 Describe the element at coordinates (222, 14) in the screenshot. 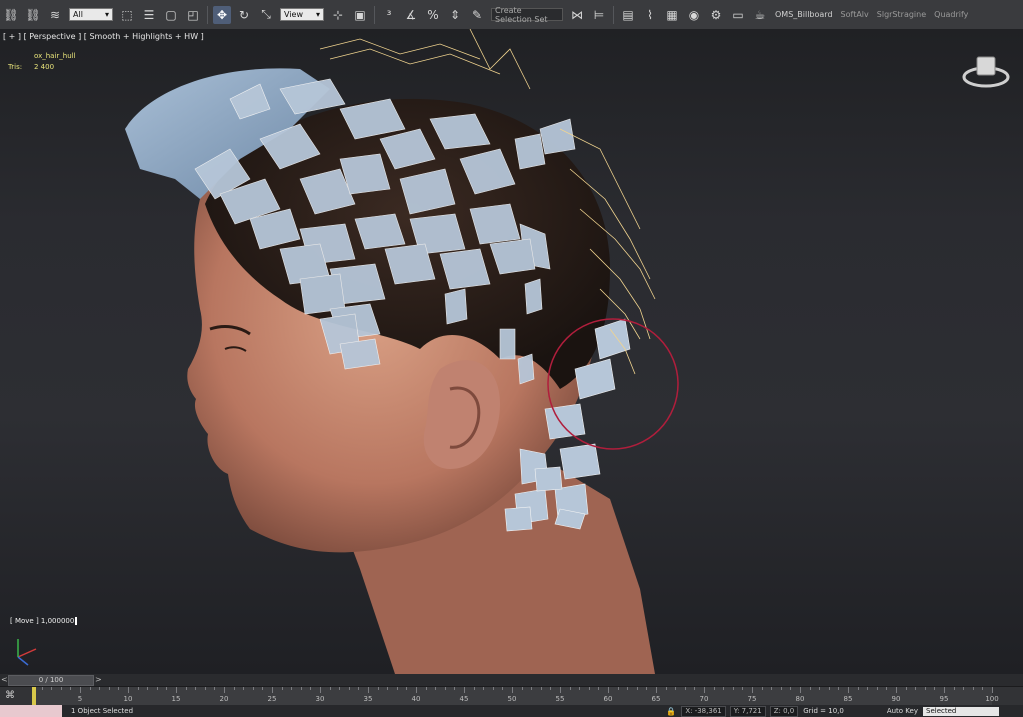

I see `move-icon: ✥` at that location.